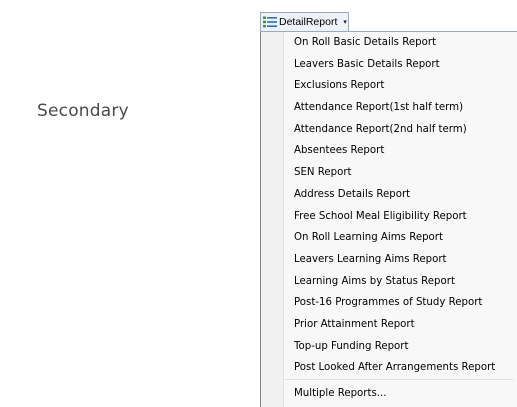 The image size is (517, 407). I want to click on menu-item-attendance-report-1st-half-term: Attendance Report(1st half term), so click(389, 108).